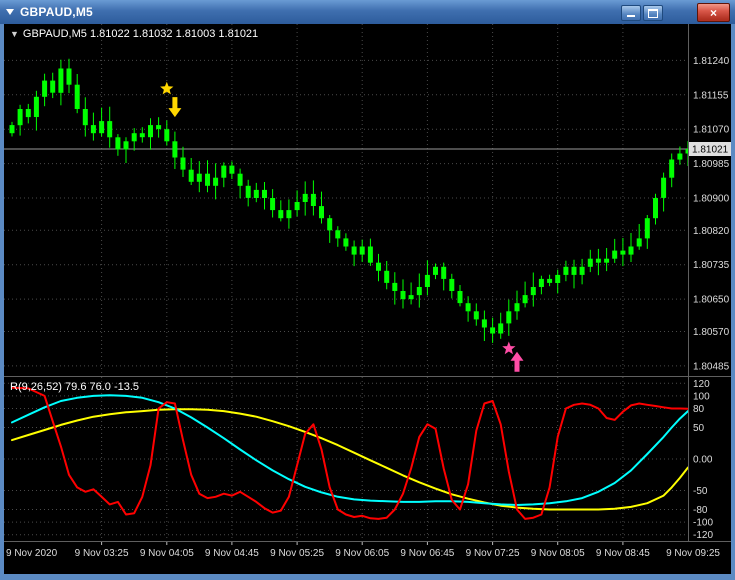 The width and height of the screenshot is (735, 580). I want to click on svg-text: 1.81021, so click(710, 150).